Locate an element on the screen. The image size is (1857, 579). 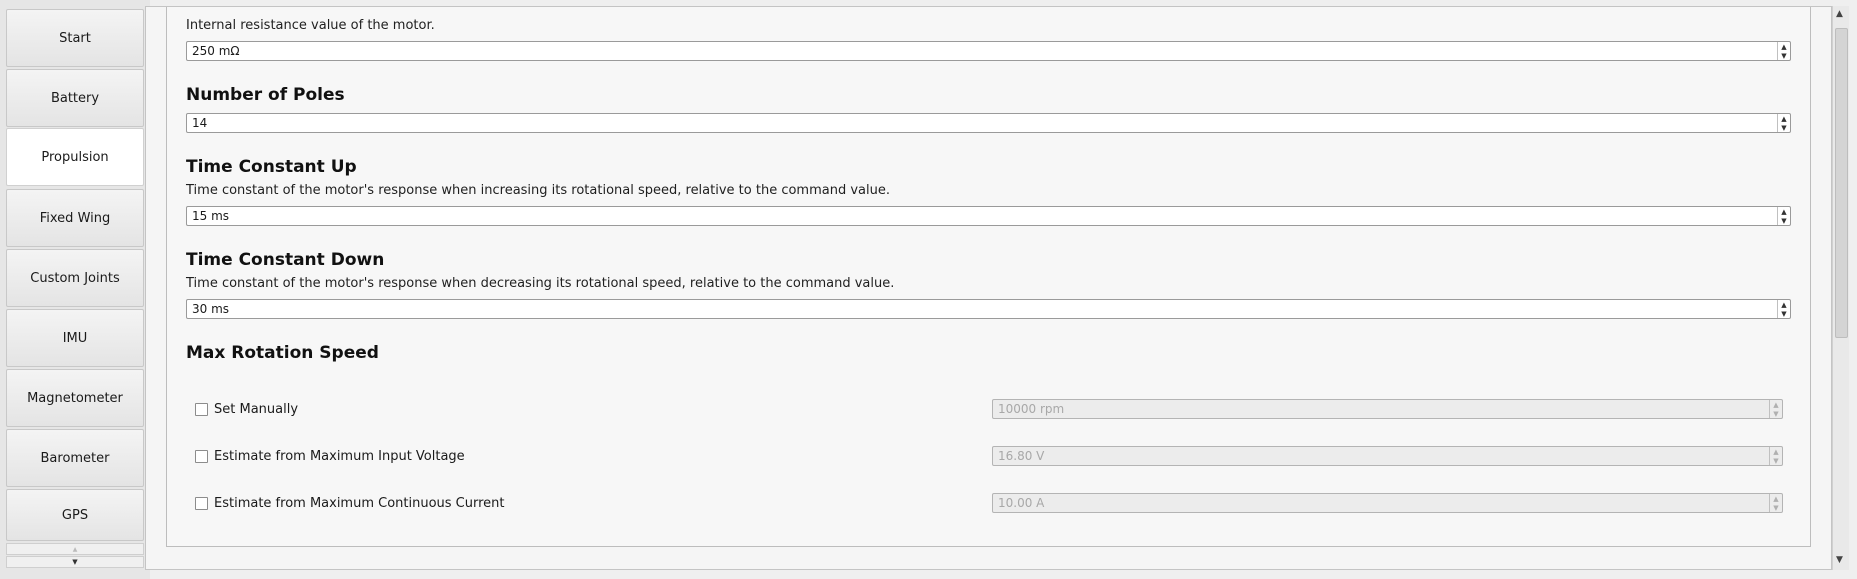
resistance-value: 250 mΩ is located at coordinates (216, 51).